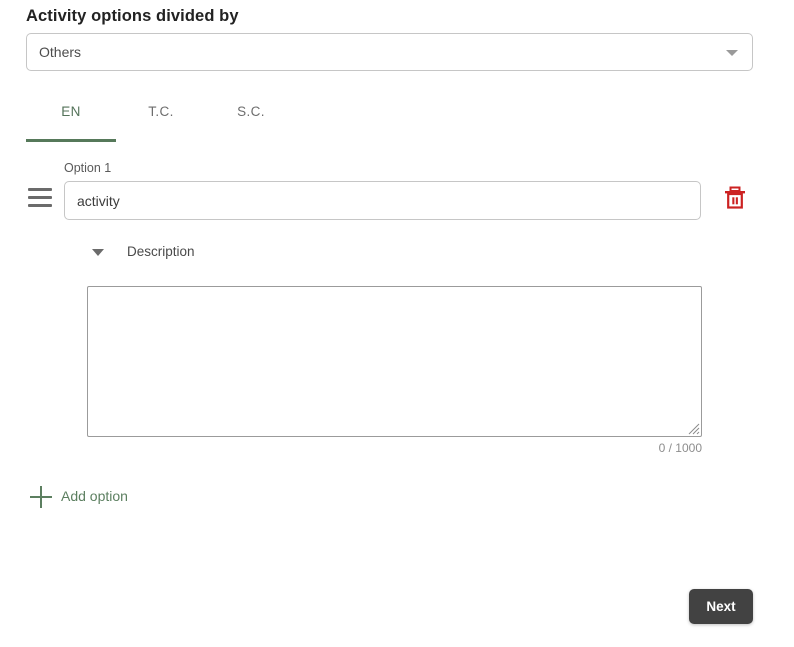  What do you see at coordinates (161, 121) in the screenshot?
I see `tab-tc: T.C.` at bounding box center [161, 121].